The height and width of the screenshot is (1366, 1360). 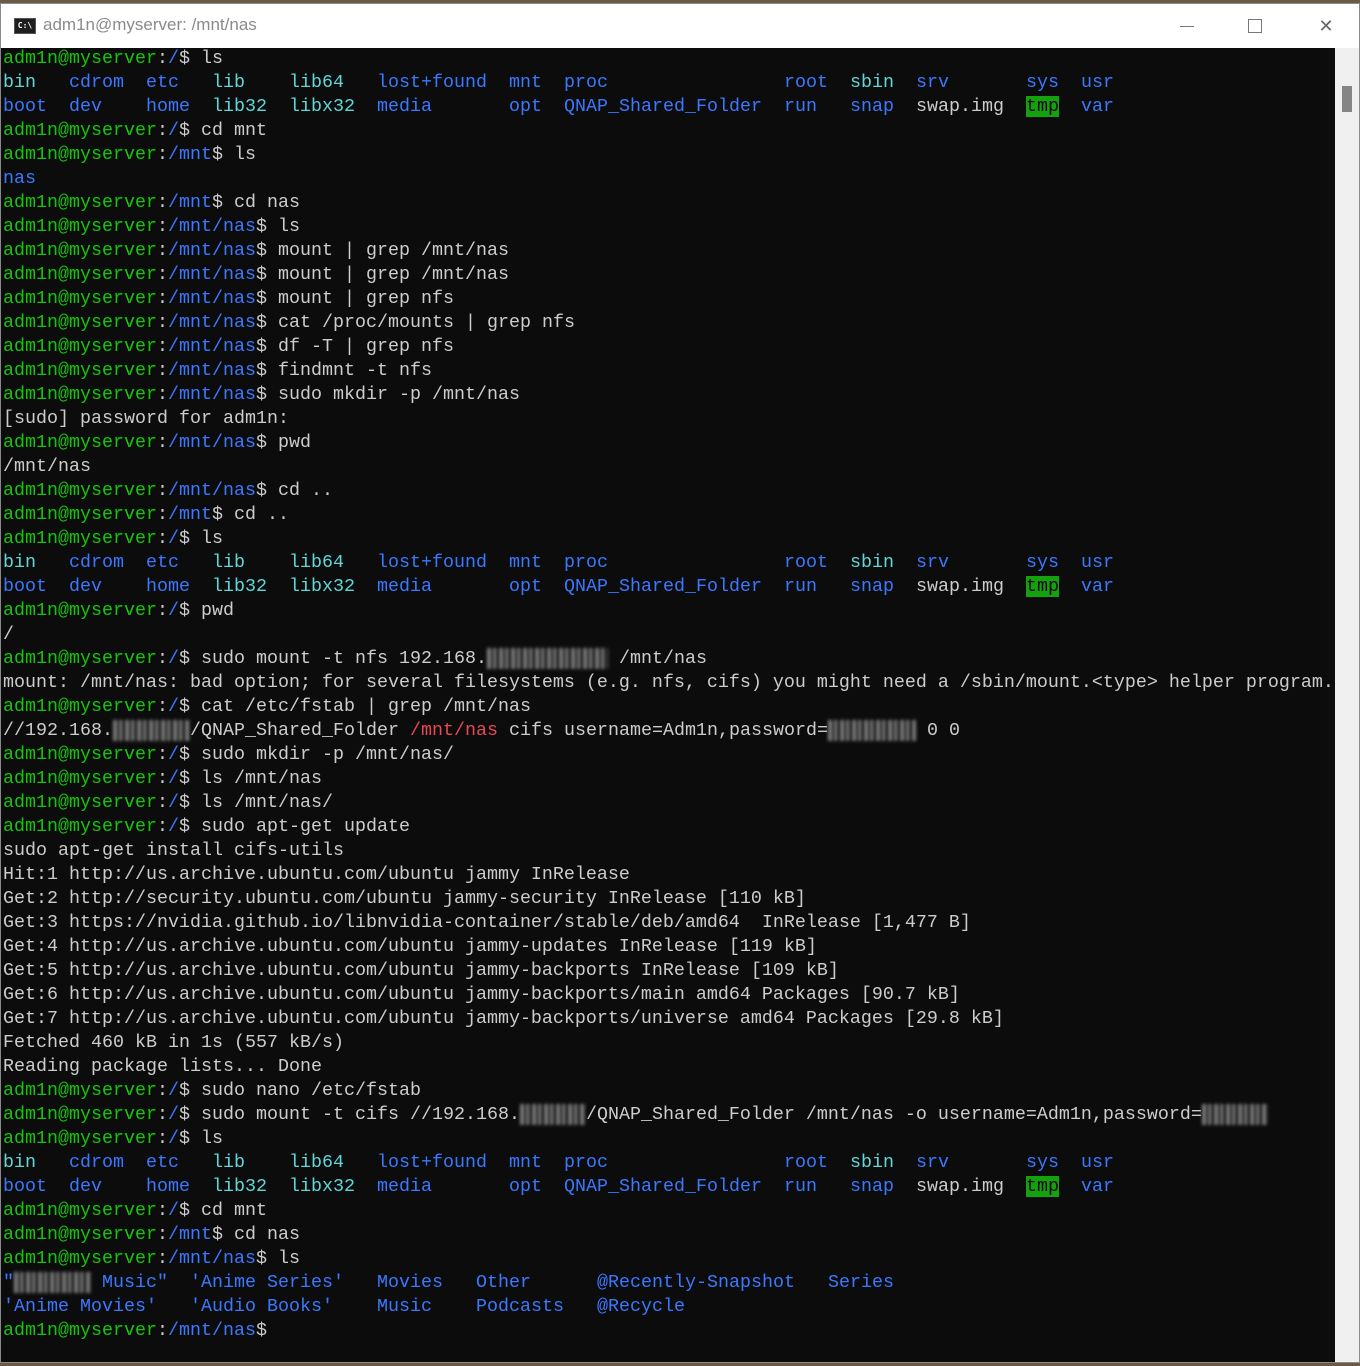 I want to click on output-text: bin, so click(x=36, y=562).